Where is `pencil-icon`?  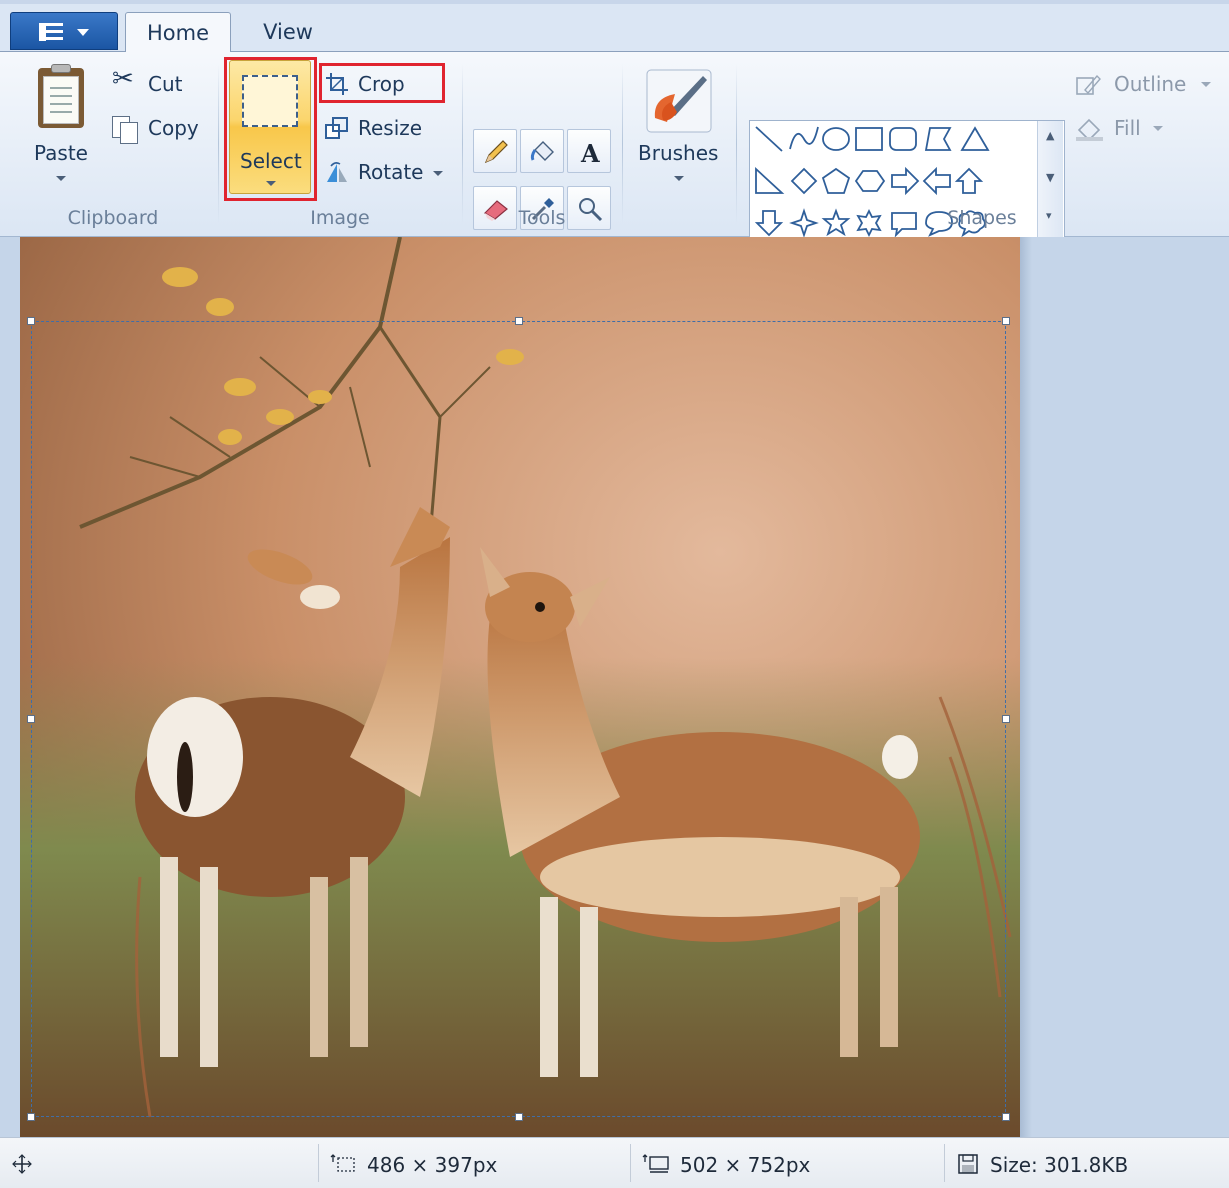
pencil-icon is located at coordinates (496, 152).